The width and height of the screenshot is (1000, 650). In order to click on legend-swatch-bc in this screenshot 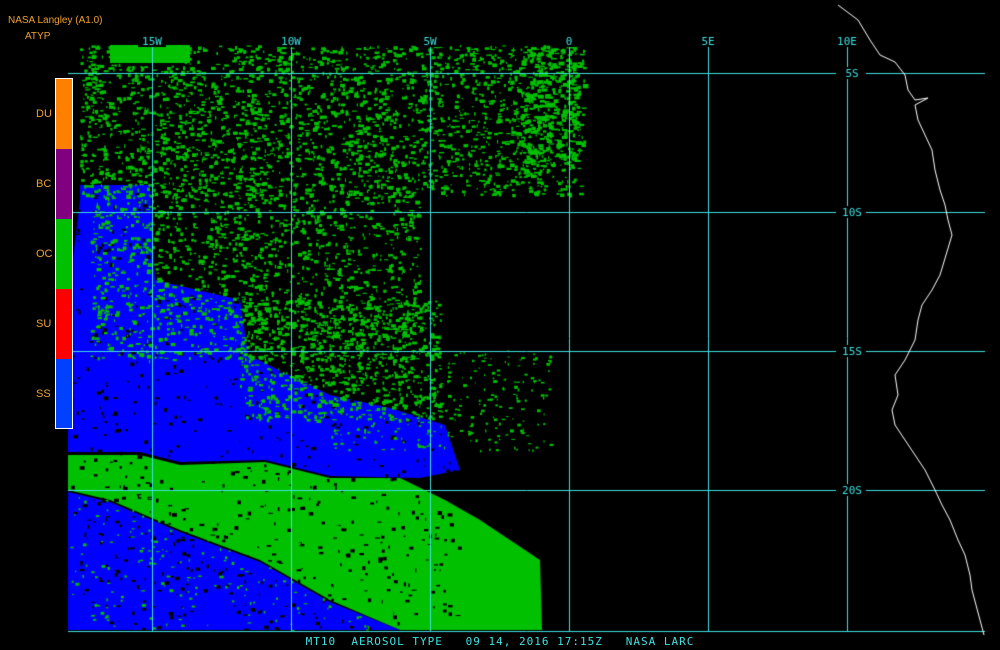, I will do `click(64, 184)`.